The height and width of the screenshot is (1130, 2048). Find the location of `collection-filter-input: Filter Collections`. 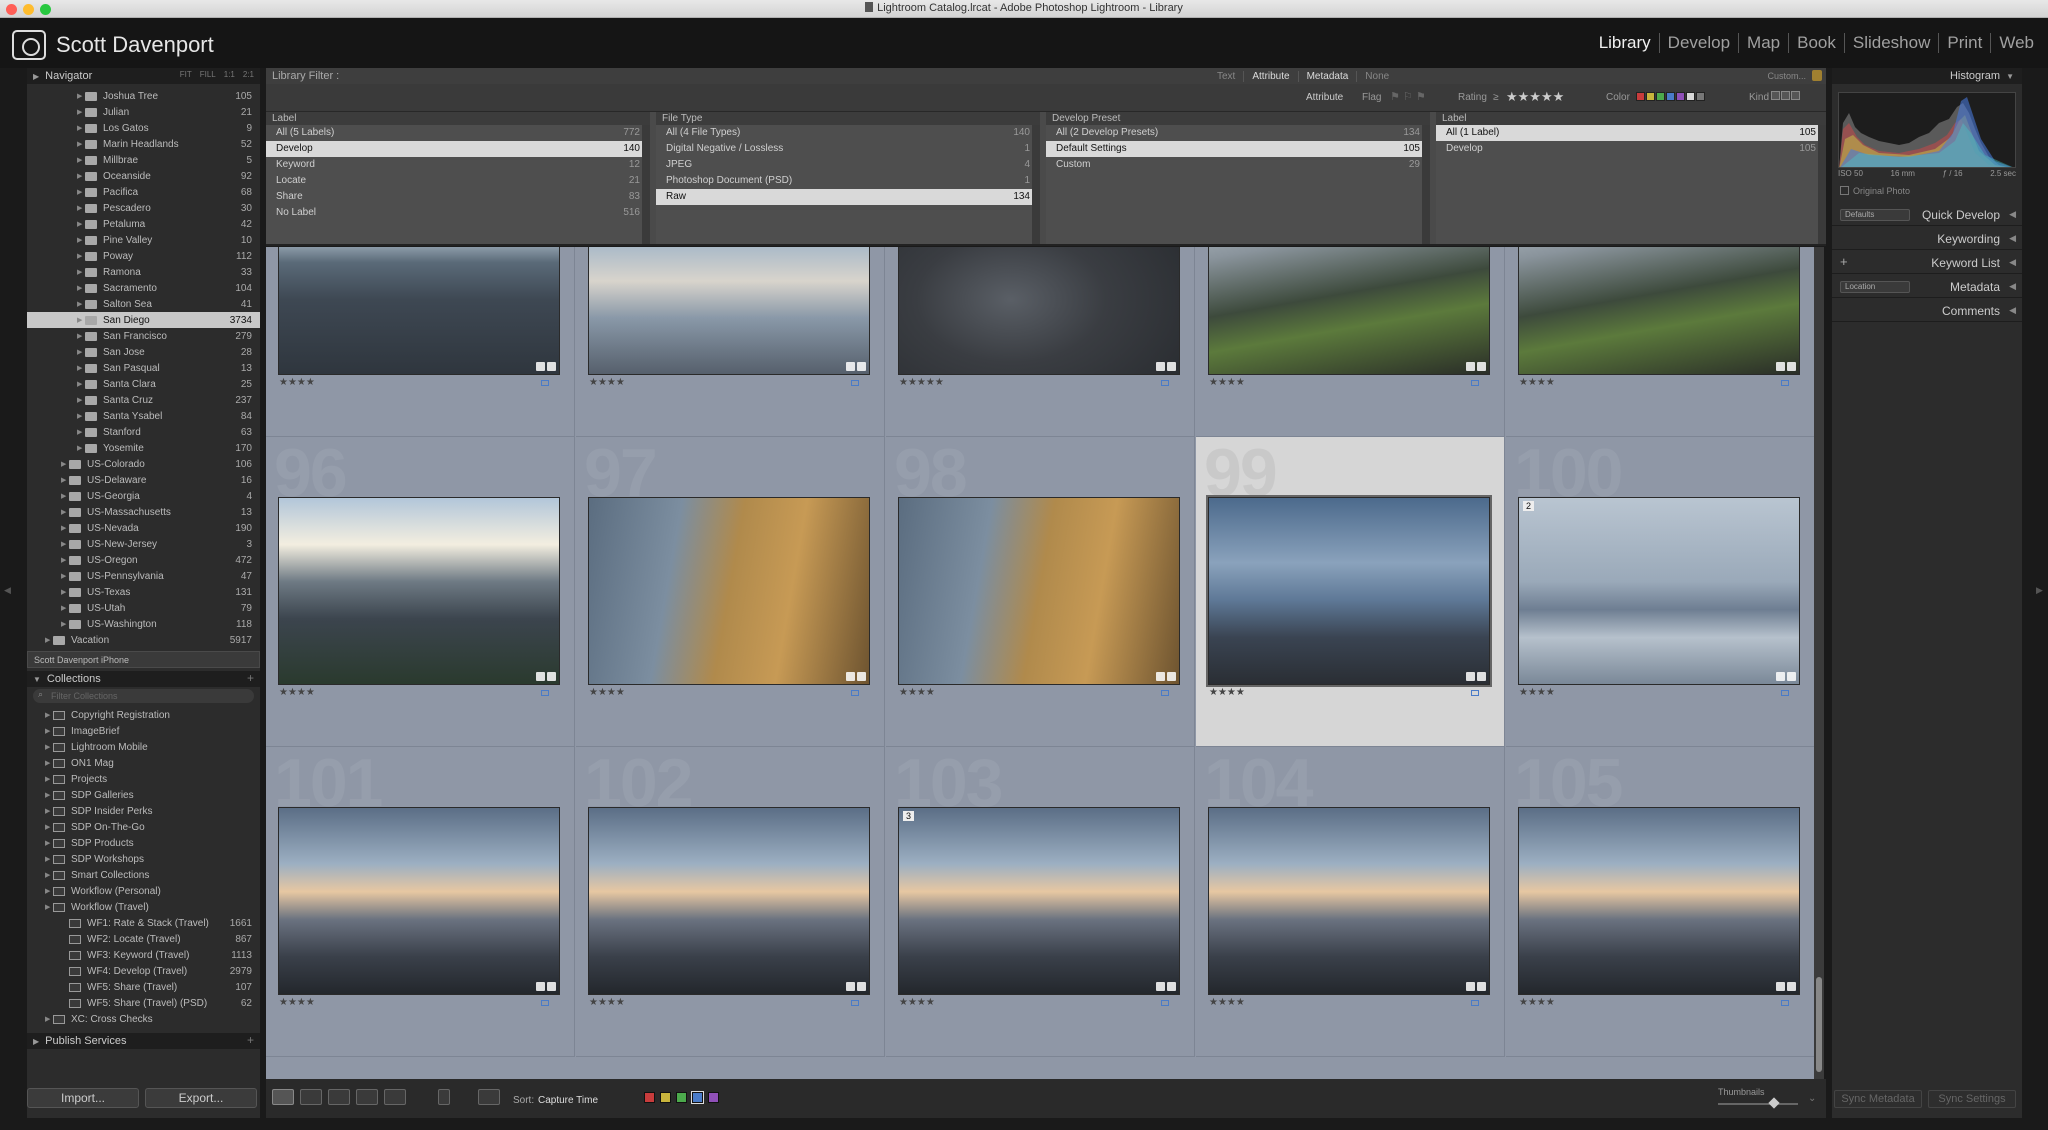

collection-filter-input: Filter Collections is located at coordinates (143, 696).